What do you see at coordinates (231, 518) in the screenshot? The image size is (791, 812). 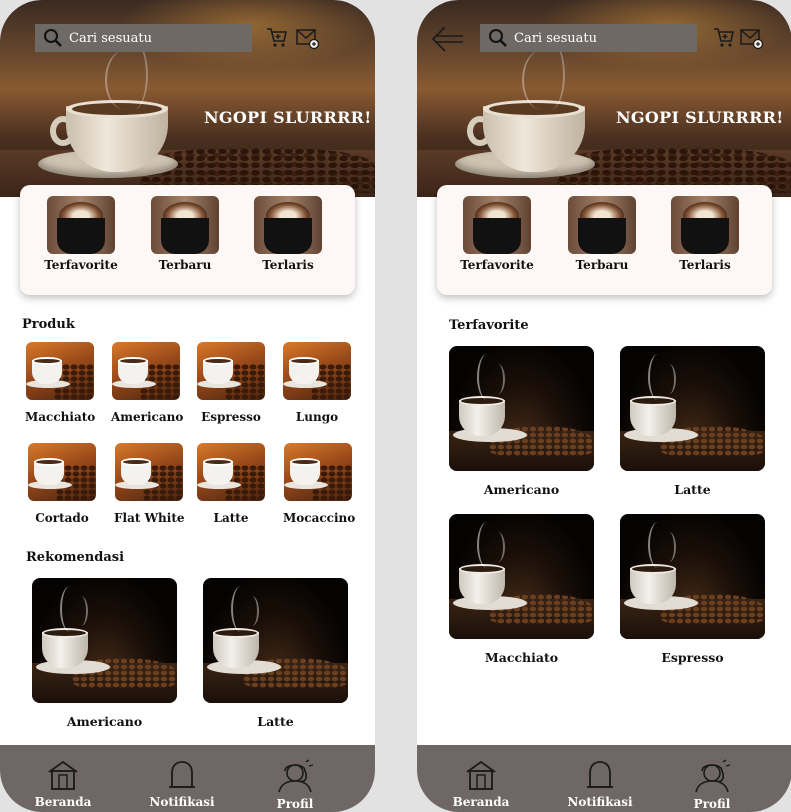 I see `product-label: Latte` at bounding box center [231, 518].